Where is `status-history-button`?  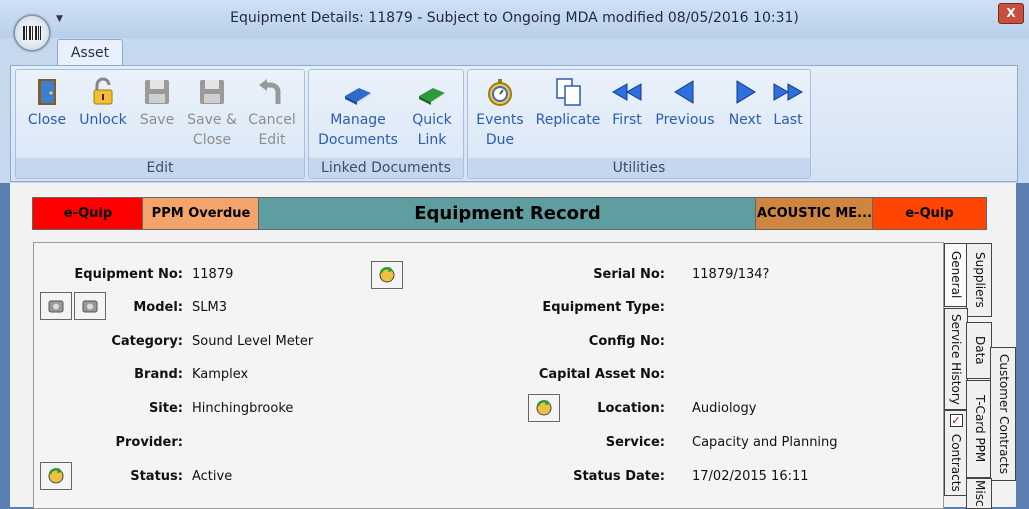 status-history-button is located at coordinates (56, 476).